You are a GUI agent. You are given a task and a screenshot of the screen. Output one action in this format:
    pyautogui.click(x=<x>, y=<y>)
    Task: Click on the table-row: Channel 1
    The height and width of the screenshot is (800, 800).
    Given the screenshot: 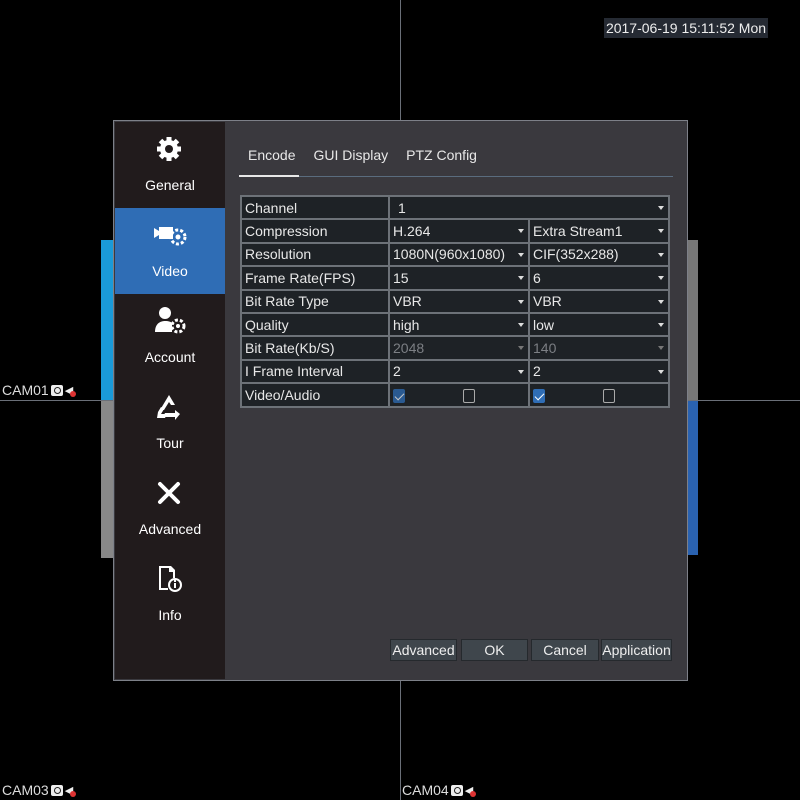 What is the action you would take?
    pyautogui.click(x=455, y=207)
    